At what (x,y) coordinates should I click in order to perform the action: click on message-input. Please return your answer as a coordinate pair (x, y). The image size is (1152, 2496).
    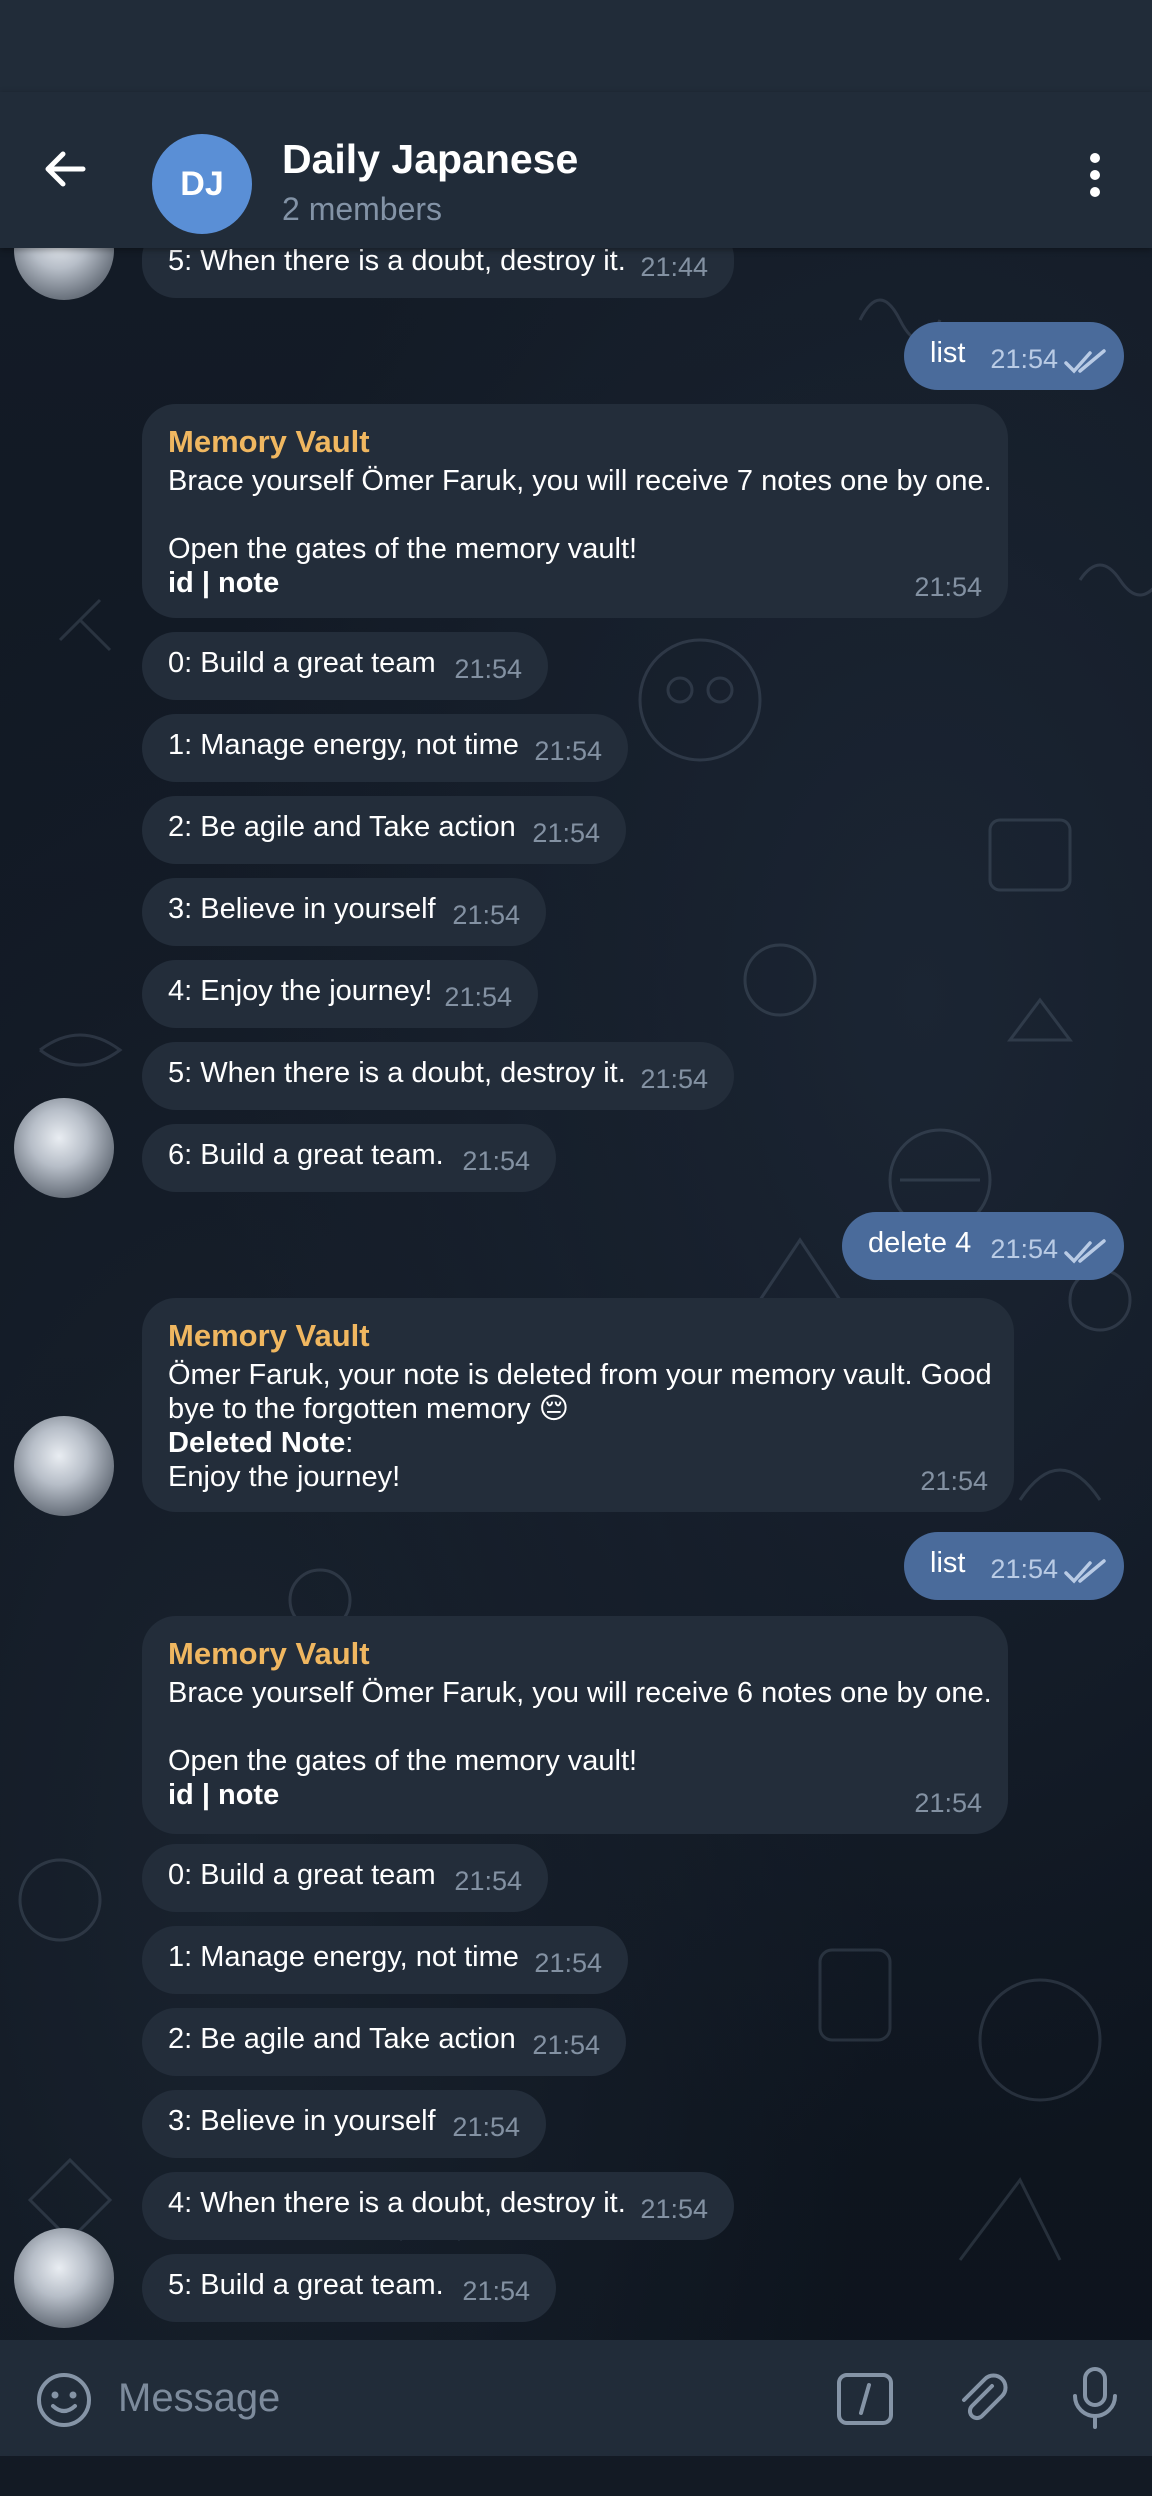
    Looking at the image, I should click on (438, 2398).